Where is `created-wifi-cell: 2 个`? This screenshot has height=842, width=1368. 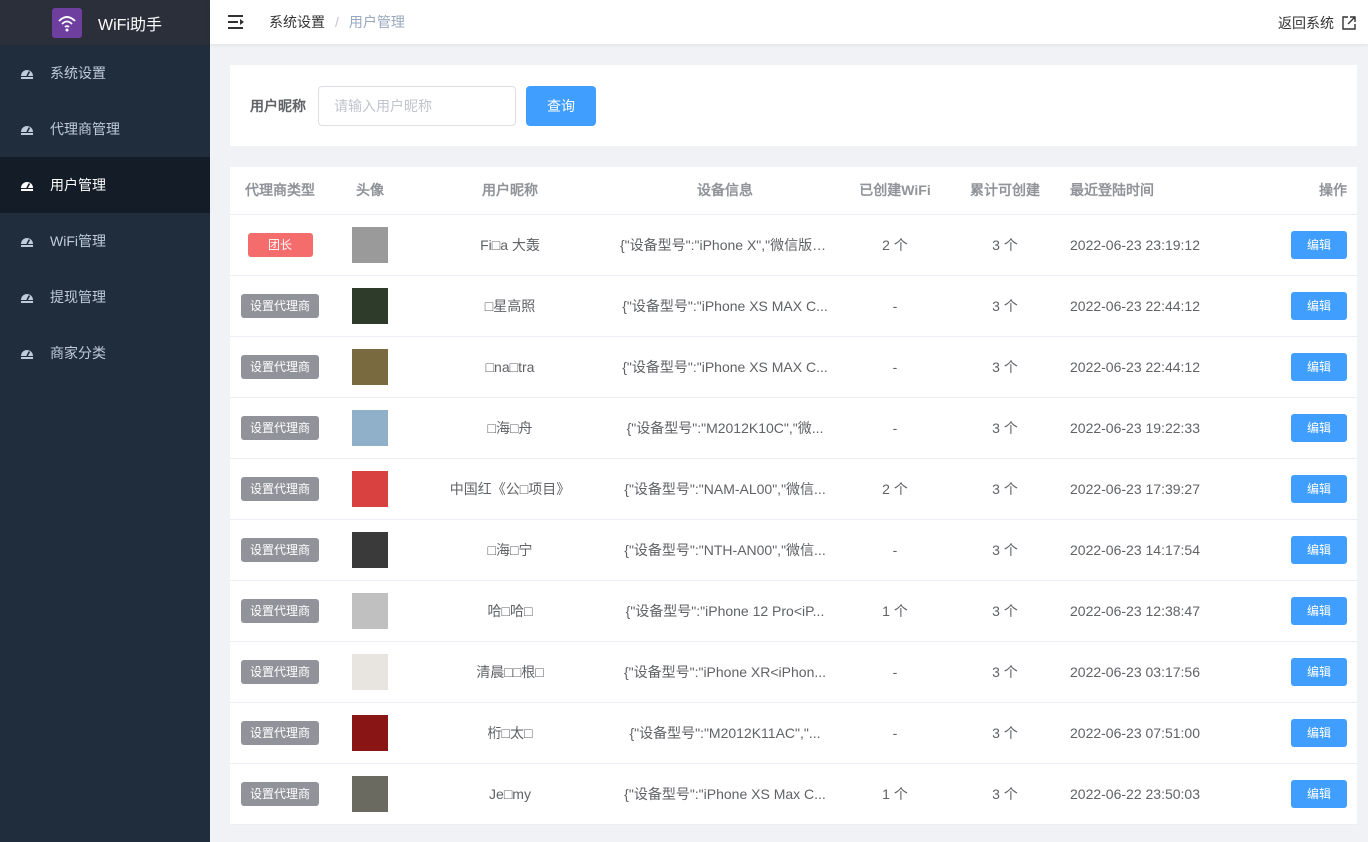
created-wifi-cell: 2 个 is located at coordinates (895, 245).